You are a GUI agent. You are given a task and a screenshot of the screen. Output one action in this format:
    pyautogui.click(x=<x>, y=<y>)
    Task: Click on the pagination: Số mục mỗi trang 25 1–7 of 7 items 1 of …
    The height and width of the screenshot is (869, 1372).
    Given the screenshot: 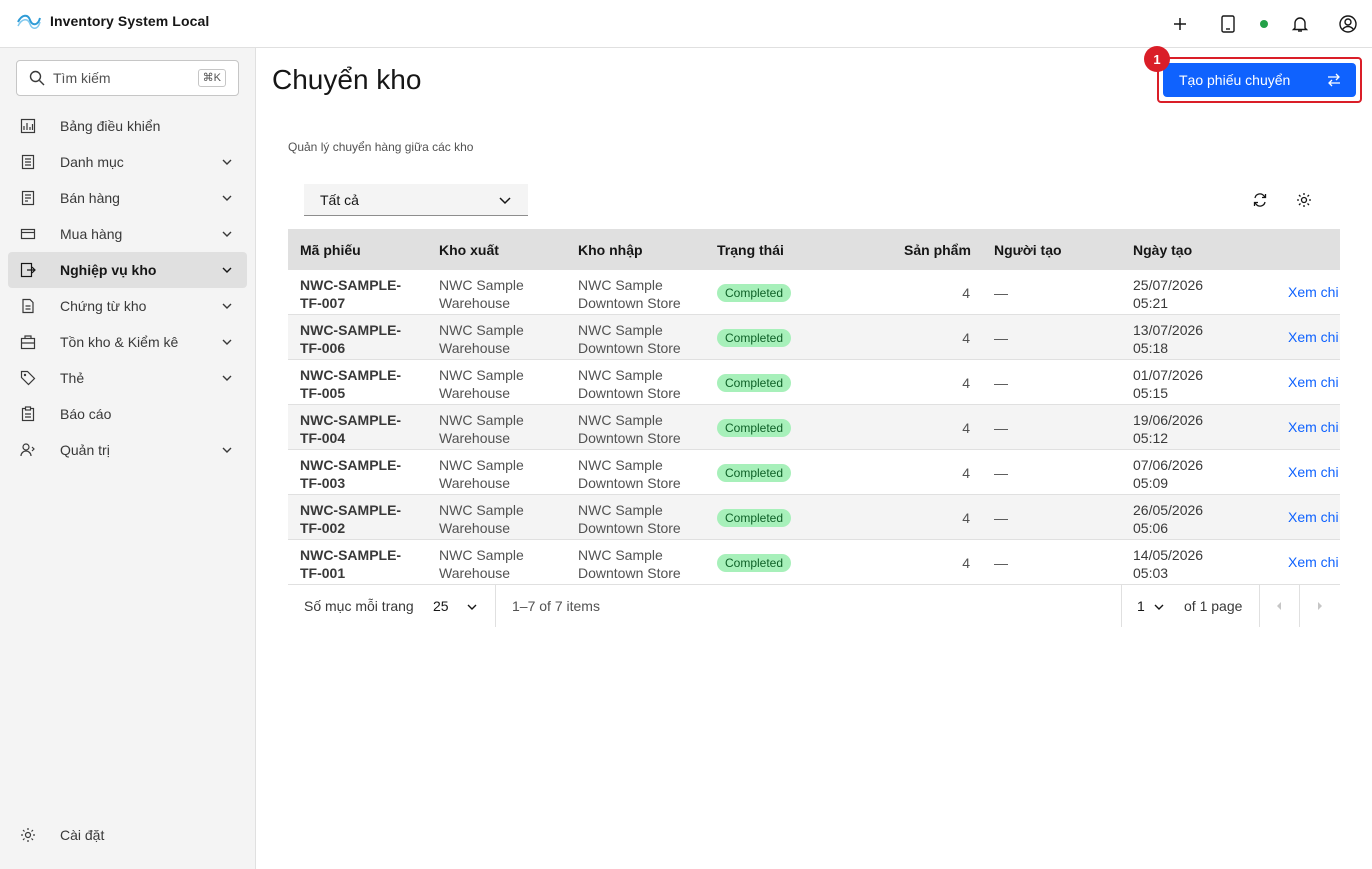 What is the action you would take?
    pyautogui.click(x=814, y=606)
    